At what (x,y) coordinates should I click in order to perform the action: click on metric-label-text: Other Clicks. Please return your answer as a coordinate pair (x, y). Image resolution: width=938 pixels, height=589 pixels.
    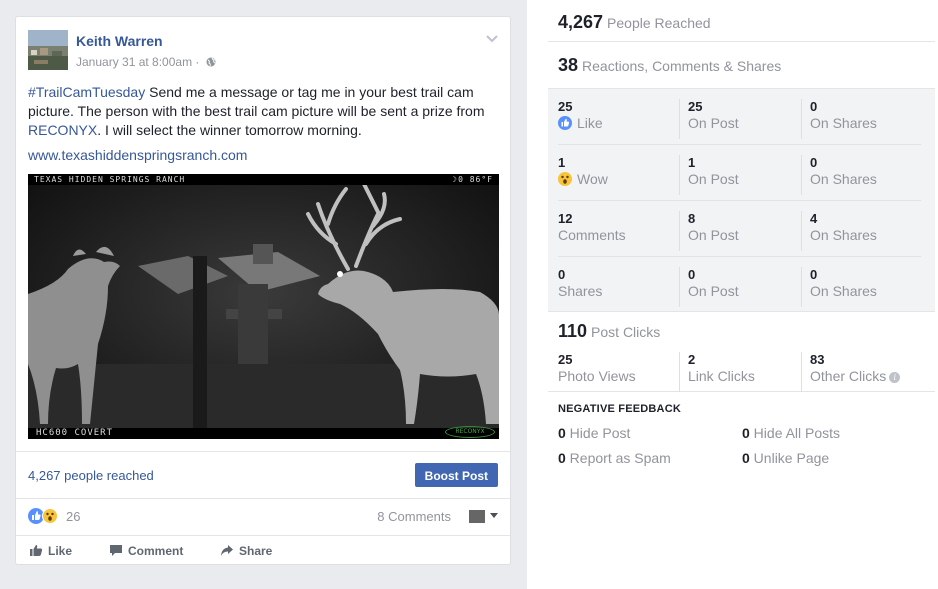
    Looking at the image, I should click on (848, 376).